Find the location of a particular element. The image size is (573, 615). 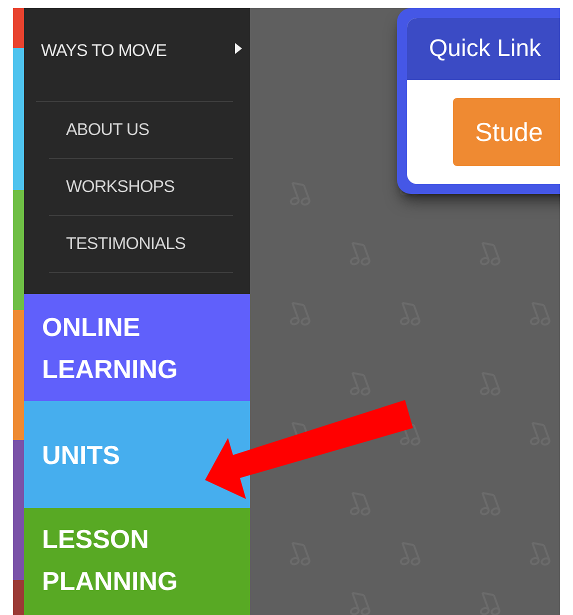

submenu-item: ABOUT US is located at coordinates (108, 130).